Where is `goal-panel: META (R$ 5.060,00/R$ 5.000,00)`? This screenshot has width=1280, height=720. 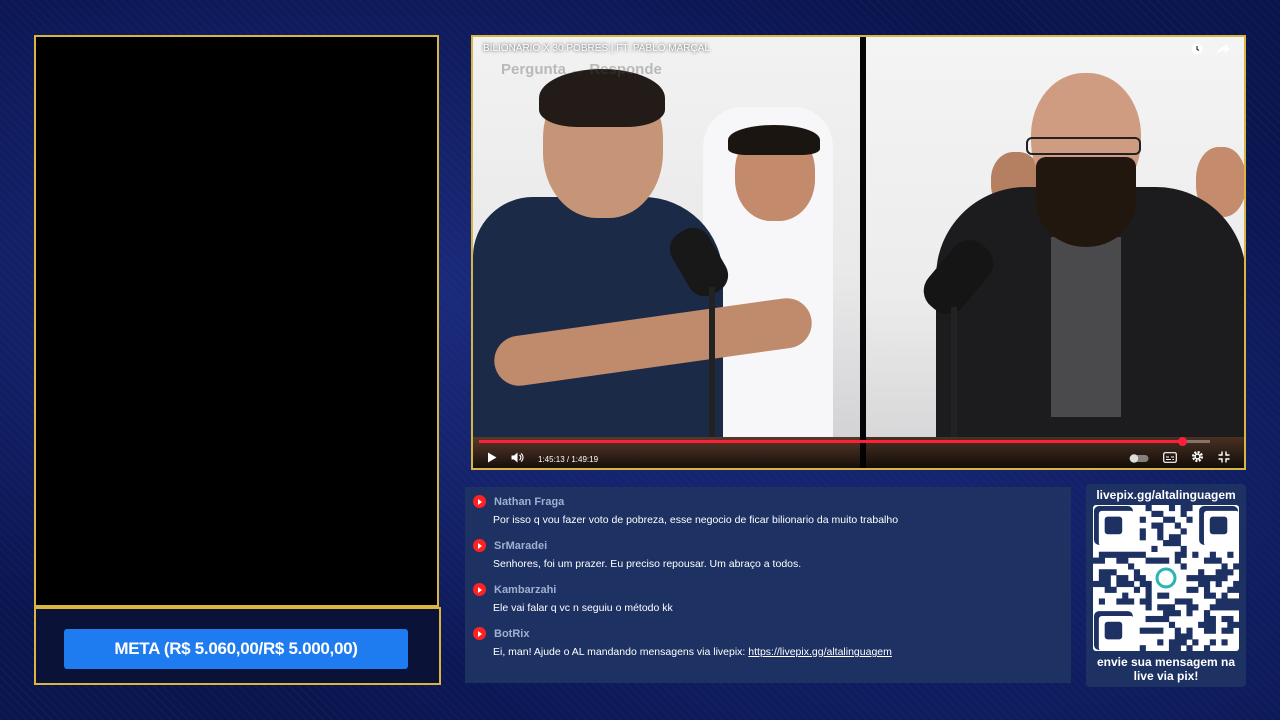
goal-panel: META (R$ 5.060,00/R$ 5.000,00) is located at coordinates (237, 646).